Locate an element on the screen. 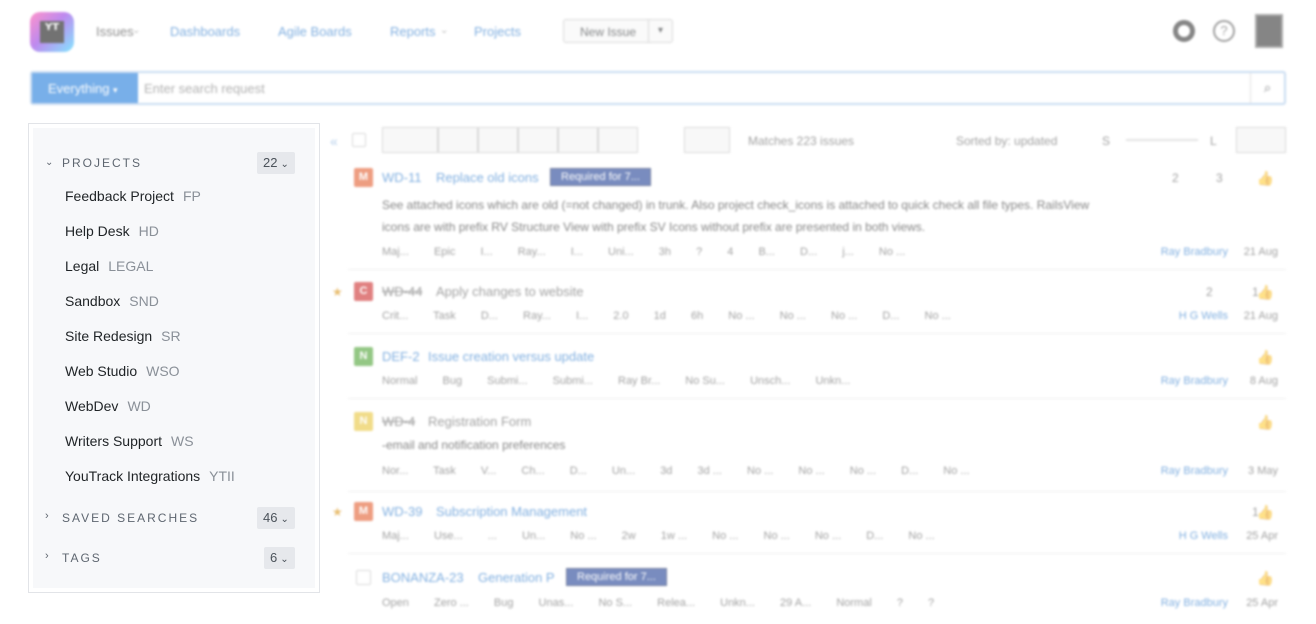 The height and width of the screenshot is (624, 1316). nav-issues: Issues is located at coordinates (115, 31).